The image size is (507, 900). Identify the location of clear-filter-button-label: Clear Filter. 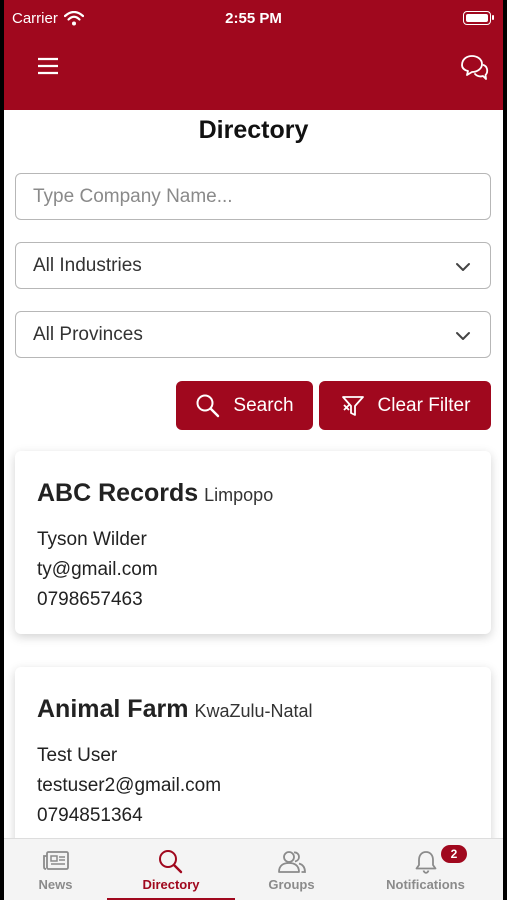
(424, 405).